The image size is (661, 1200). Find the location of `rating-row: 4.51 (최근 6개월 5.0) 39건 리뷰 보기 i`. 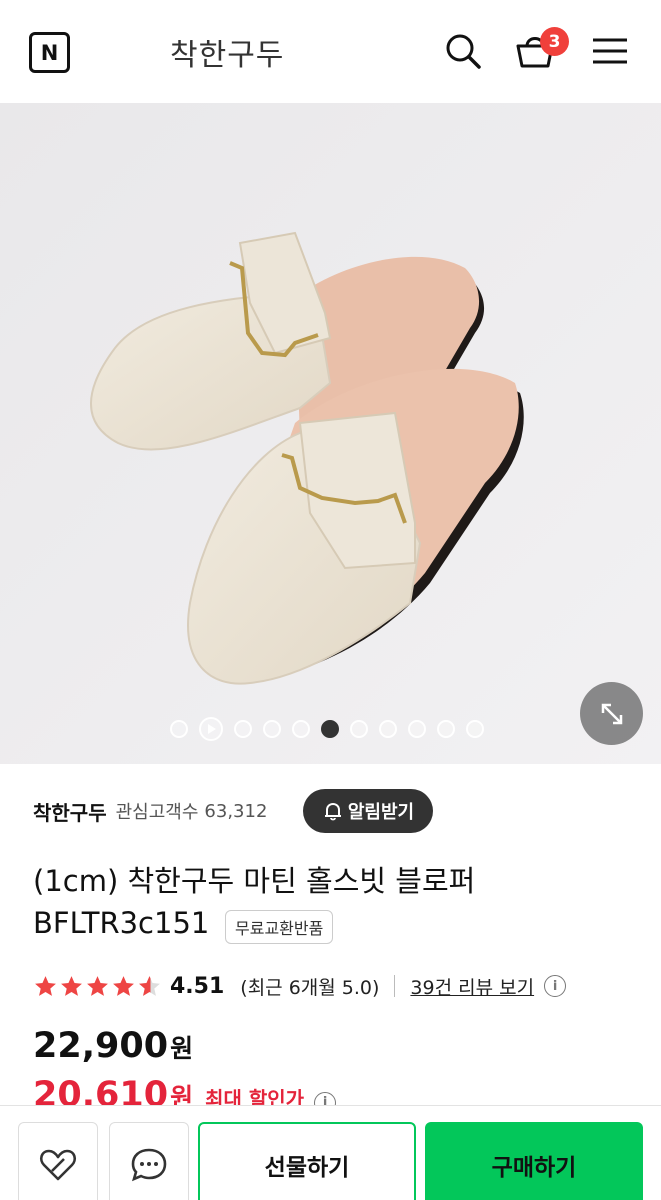

rating-row: 4.51 (최근 6개월 5.0) 39건 리뷰 보기 i is located at coordinates (300, 986).